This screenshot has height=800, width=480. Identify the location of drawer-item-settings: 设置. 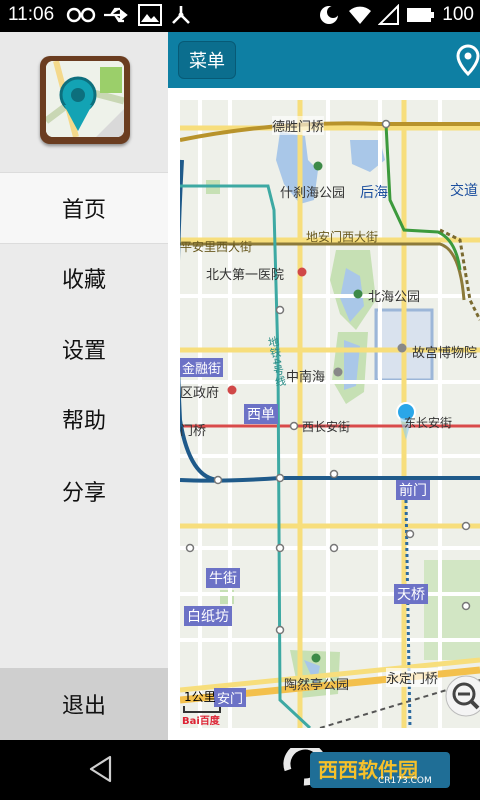
(84, 349).